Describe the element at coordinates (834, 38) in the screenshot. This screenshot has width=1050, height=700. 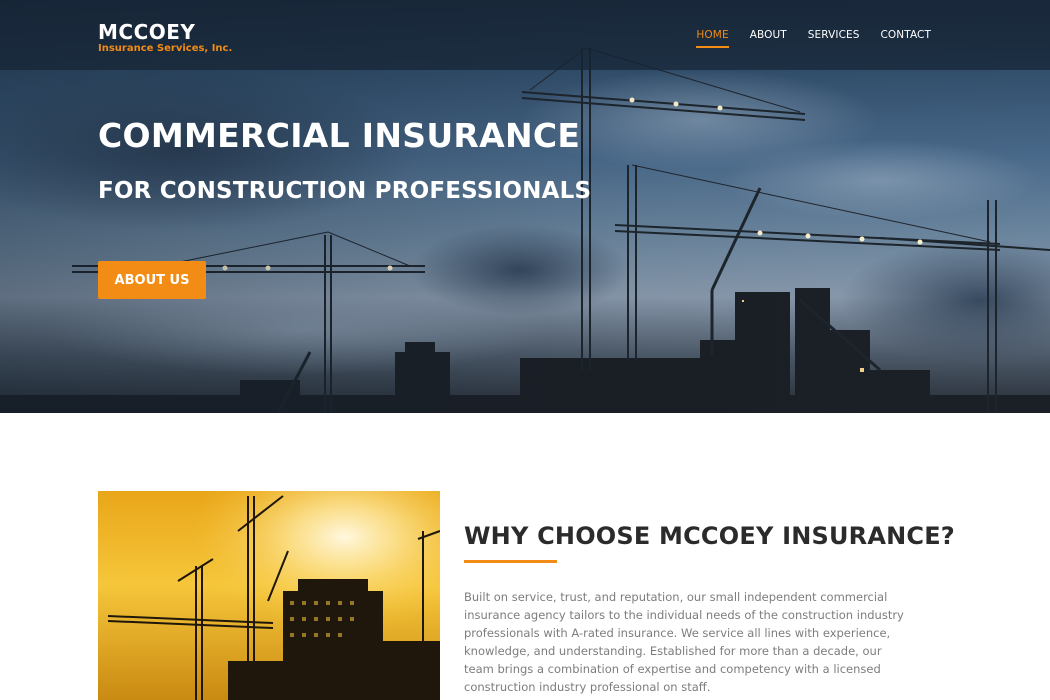
I see `nav-item-services: SERVICES` at that location.